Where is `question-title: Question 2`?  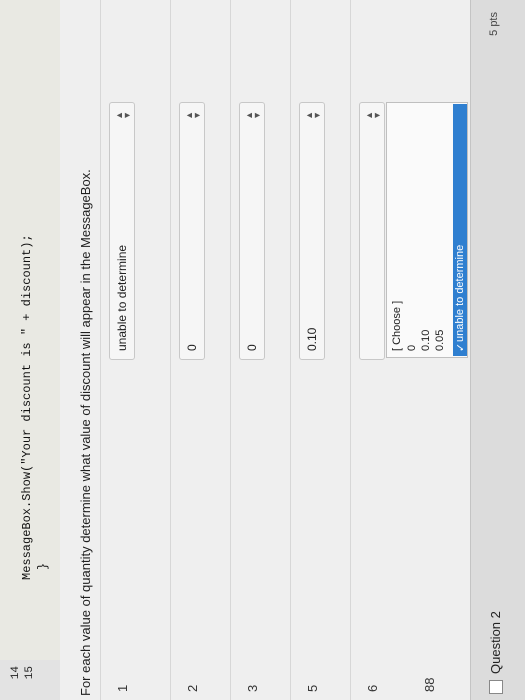
question-title: Question 2 is located at coordinates (495, 642).